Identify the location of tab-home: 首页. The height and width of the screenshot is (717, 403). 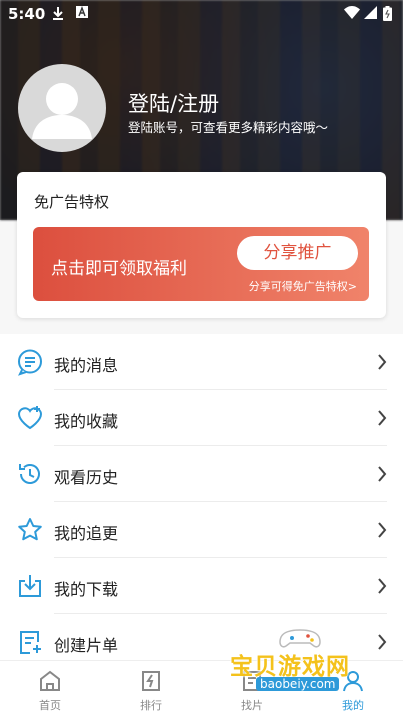
(50, 689).